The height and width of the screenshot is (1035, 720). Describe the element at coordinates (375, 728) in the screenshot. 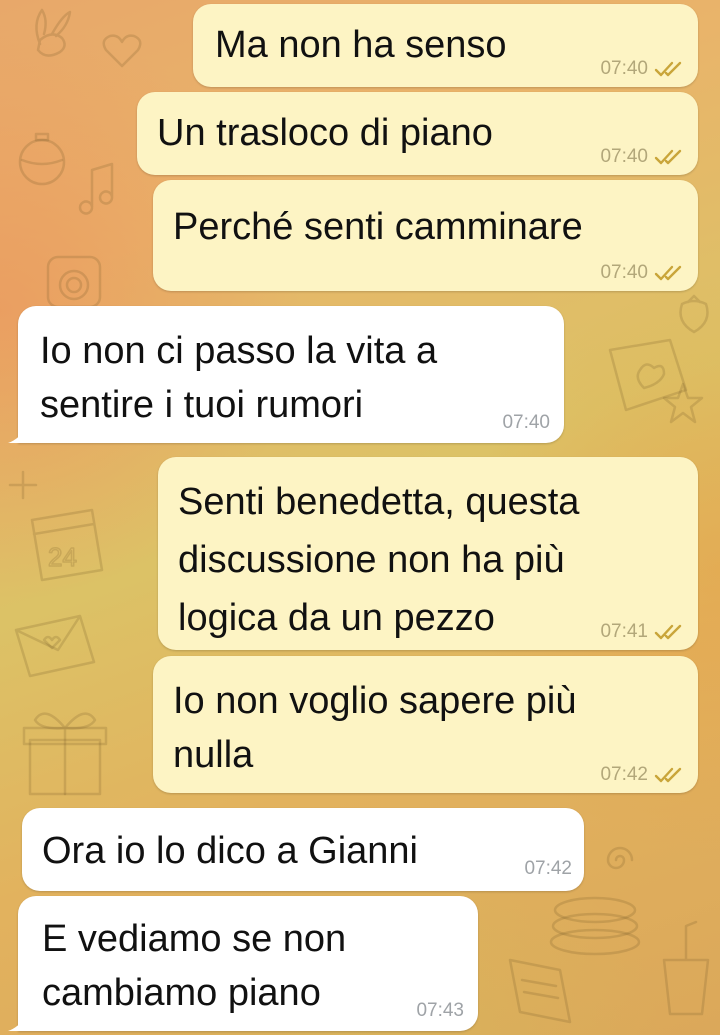

I see `message-text: Io non voglio sapere più nulla` at that location.